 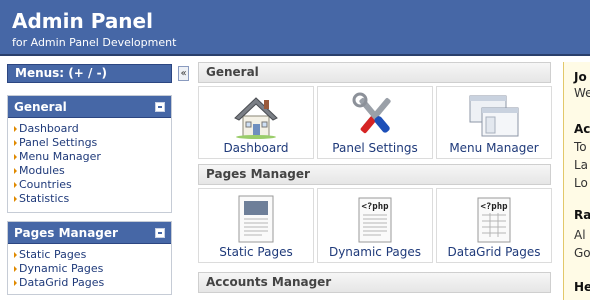 I want to click on sidebar-pages-title: Pages Manager, so click(x=66, y=233).